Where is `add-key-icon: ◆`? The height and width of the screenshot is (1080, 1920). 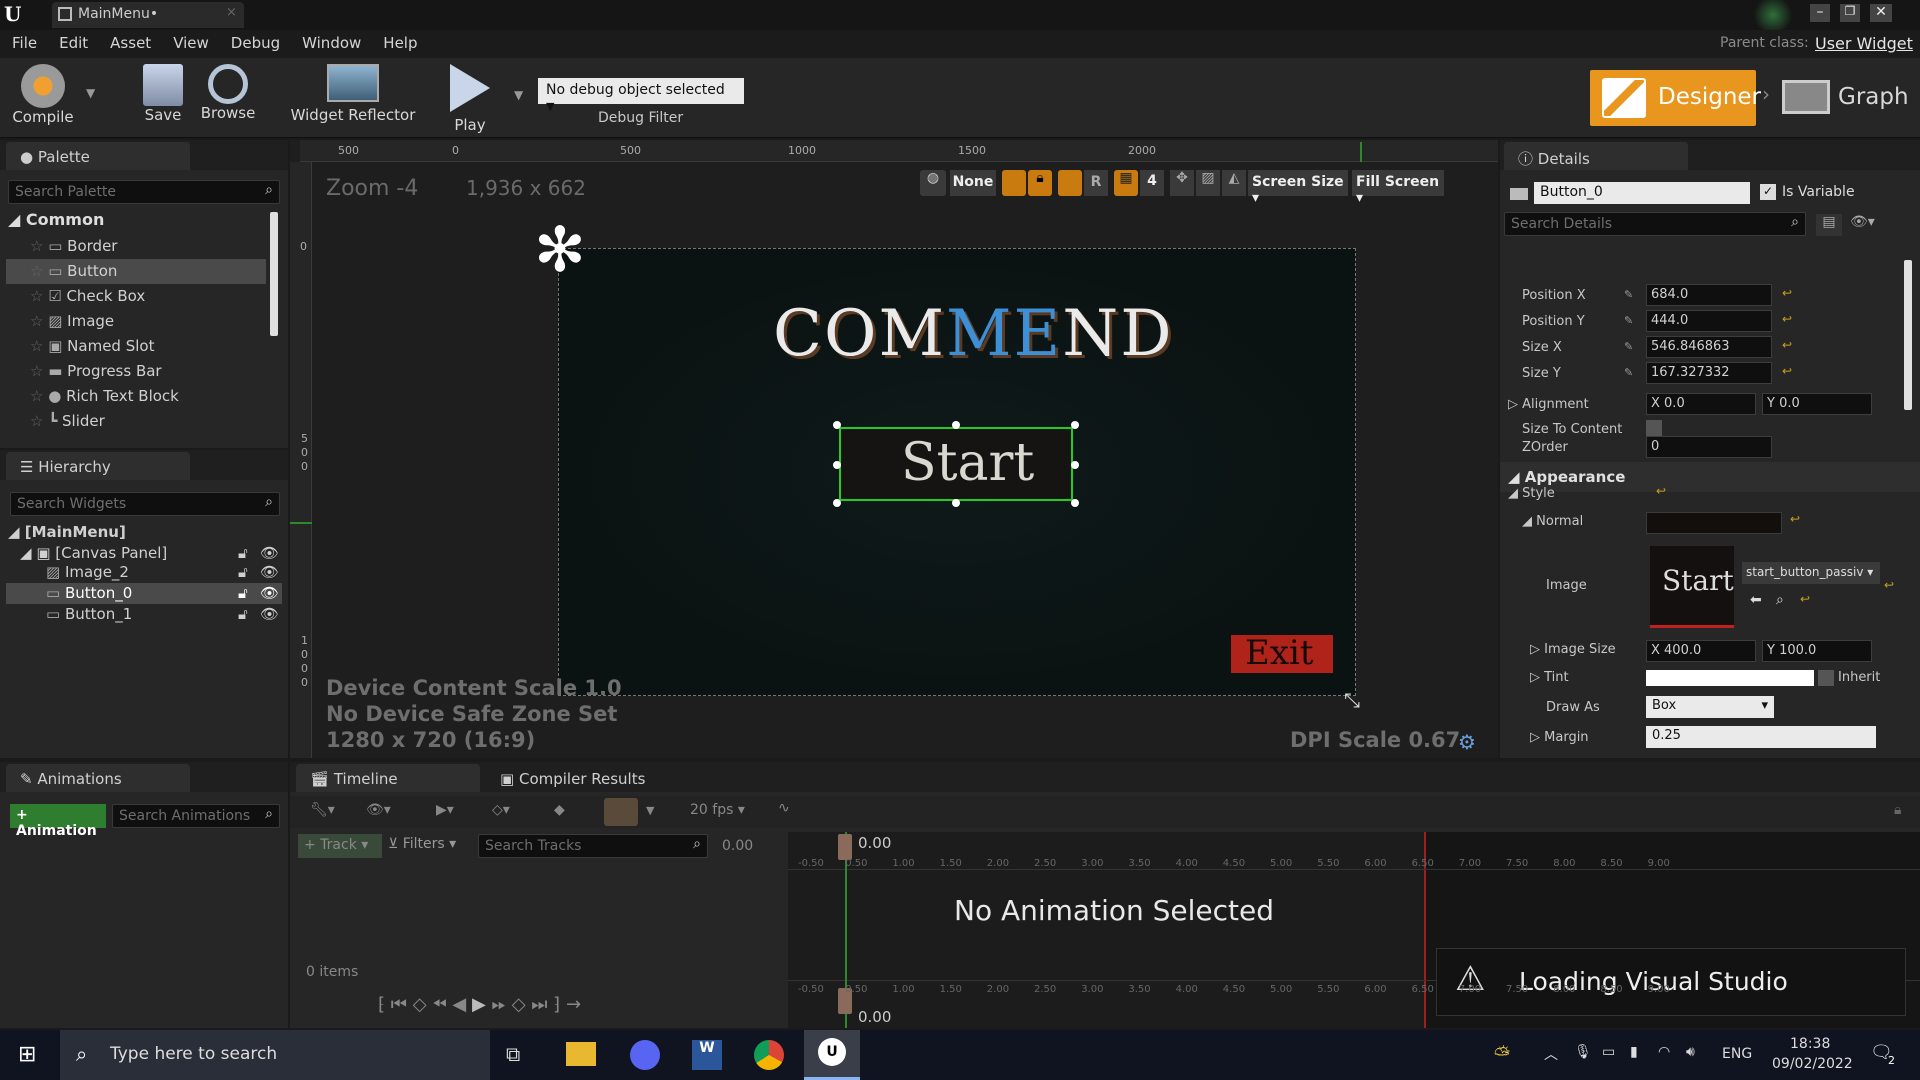 add-key-icon: ◆ is located at coordinates (559, 810).